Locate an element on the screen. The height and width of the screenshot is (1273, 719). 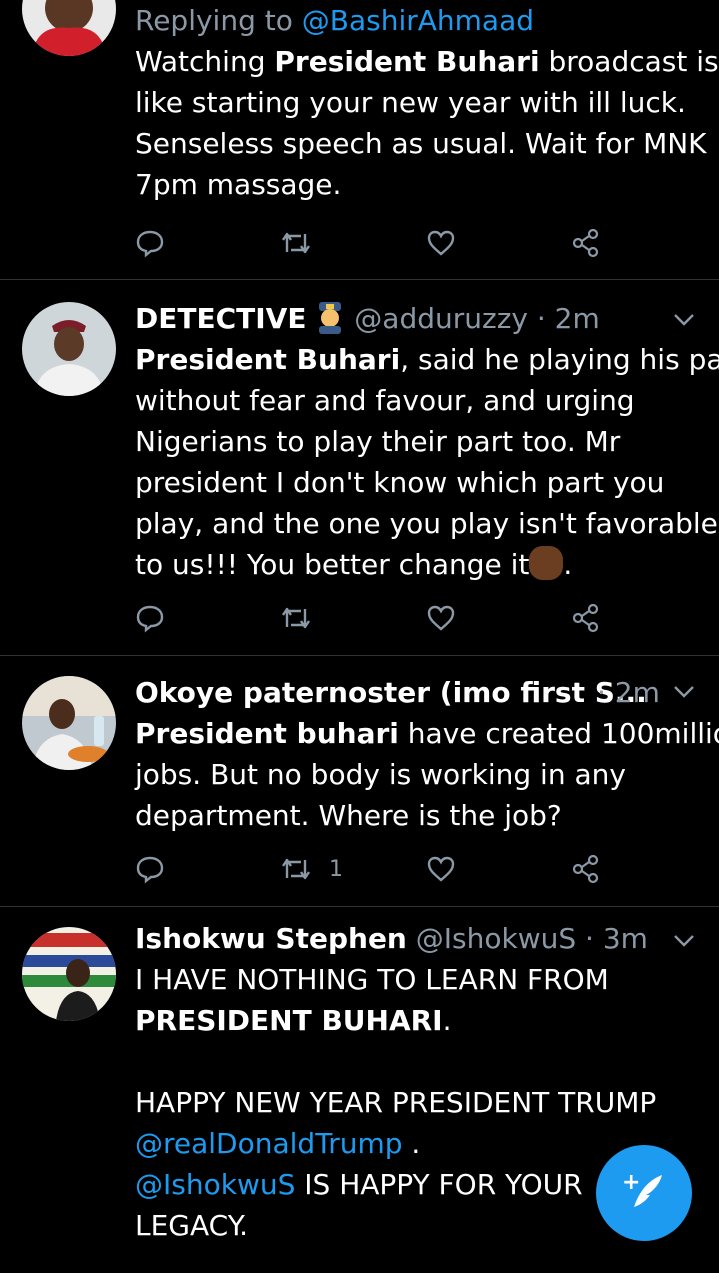
tweet-text-line: Nigerians to play their part too. Mr is located at coordinates (417, 441).